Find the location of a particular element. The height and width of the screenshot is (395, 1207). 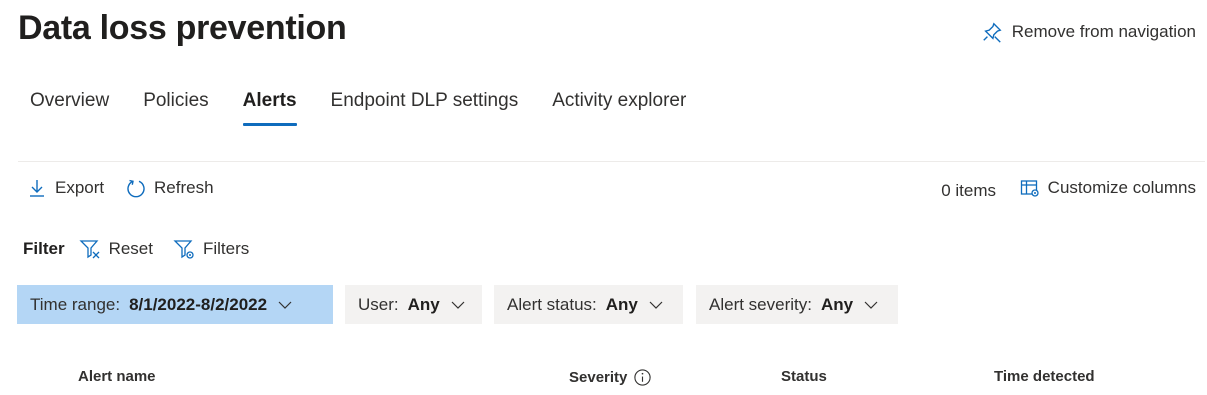

reset-filters-button: Reset is located at coordinates (115, 249).